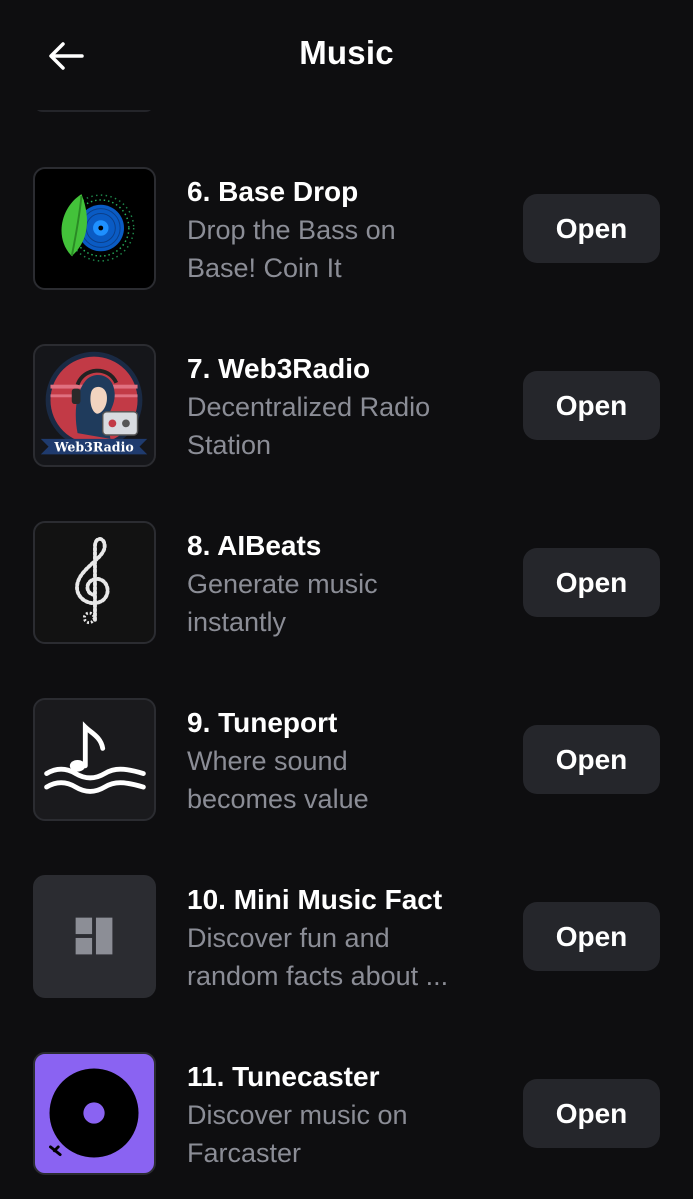 This screenshot has height=1199, width=693. Describe the element at coordinates (291, 249) in the screenshot. I see `item-description: Drop the Bass on Base! Coin It` at that location.